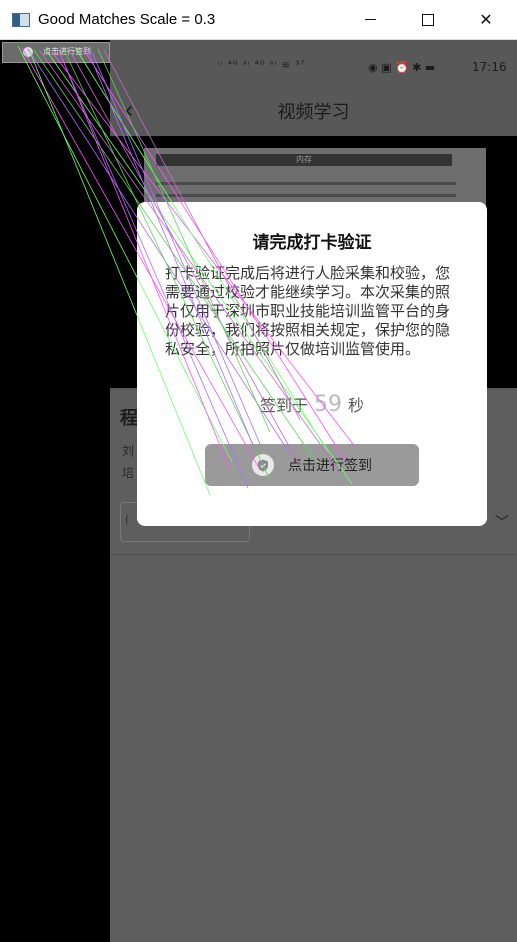 The width and height of the screenshot is (517, 942). What do you see at coordinates (127, 19) in the screenshot?
I see `window-title: Good Matches Scale = 0.3` at bounding box center [127, 19].